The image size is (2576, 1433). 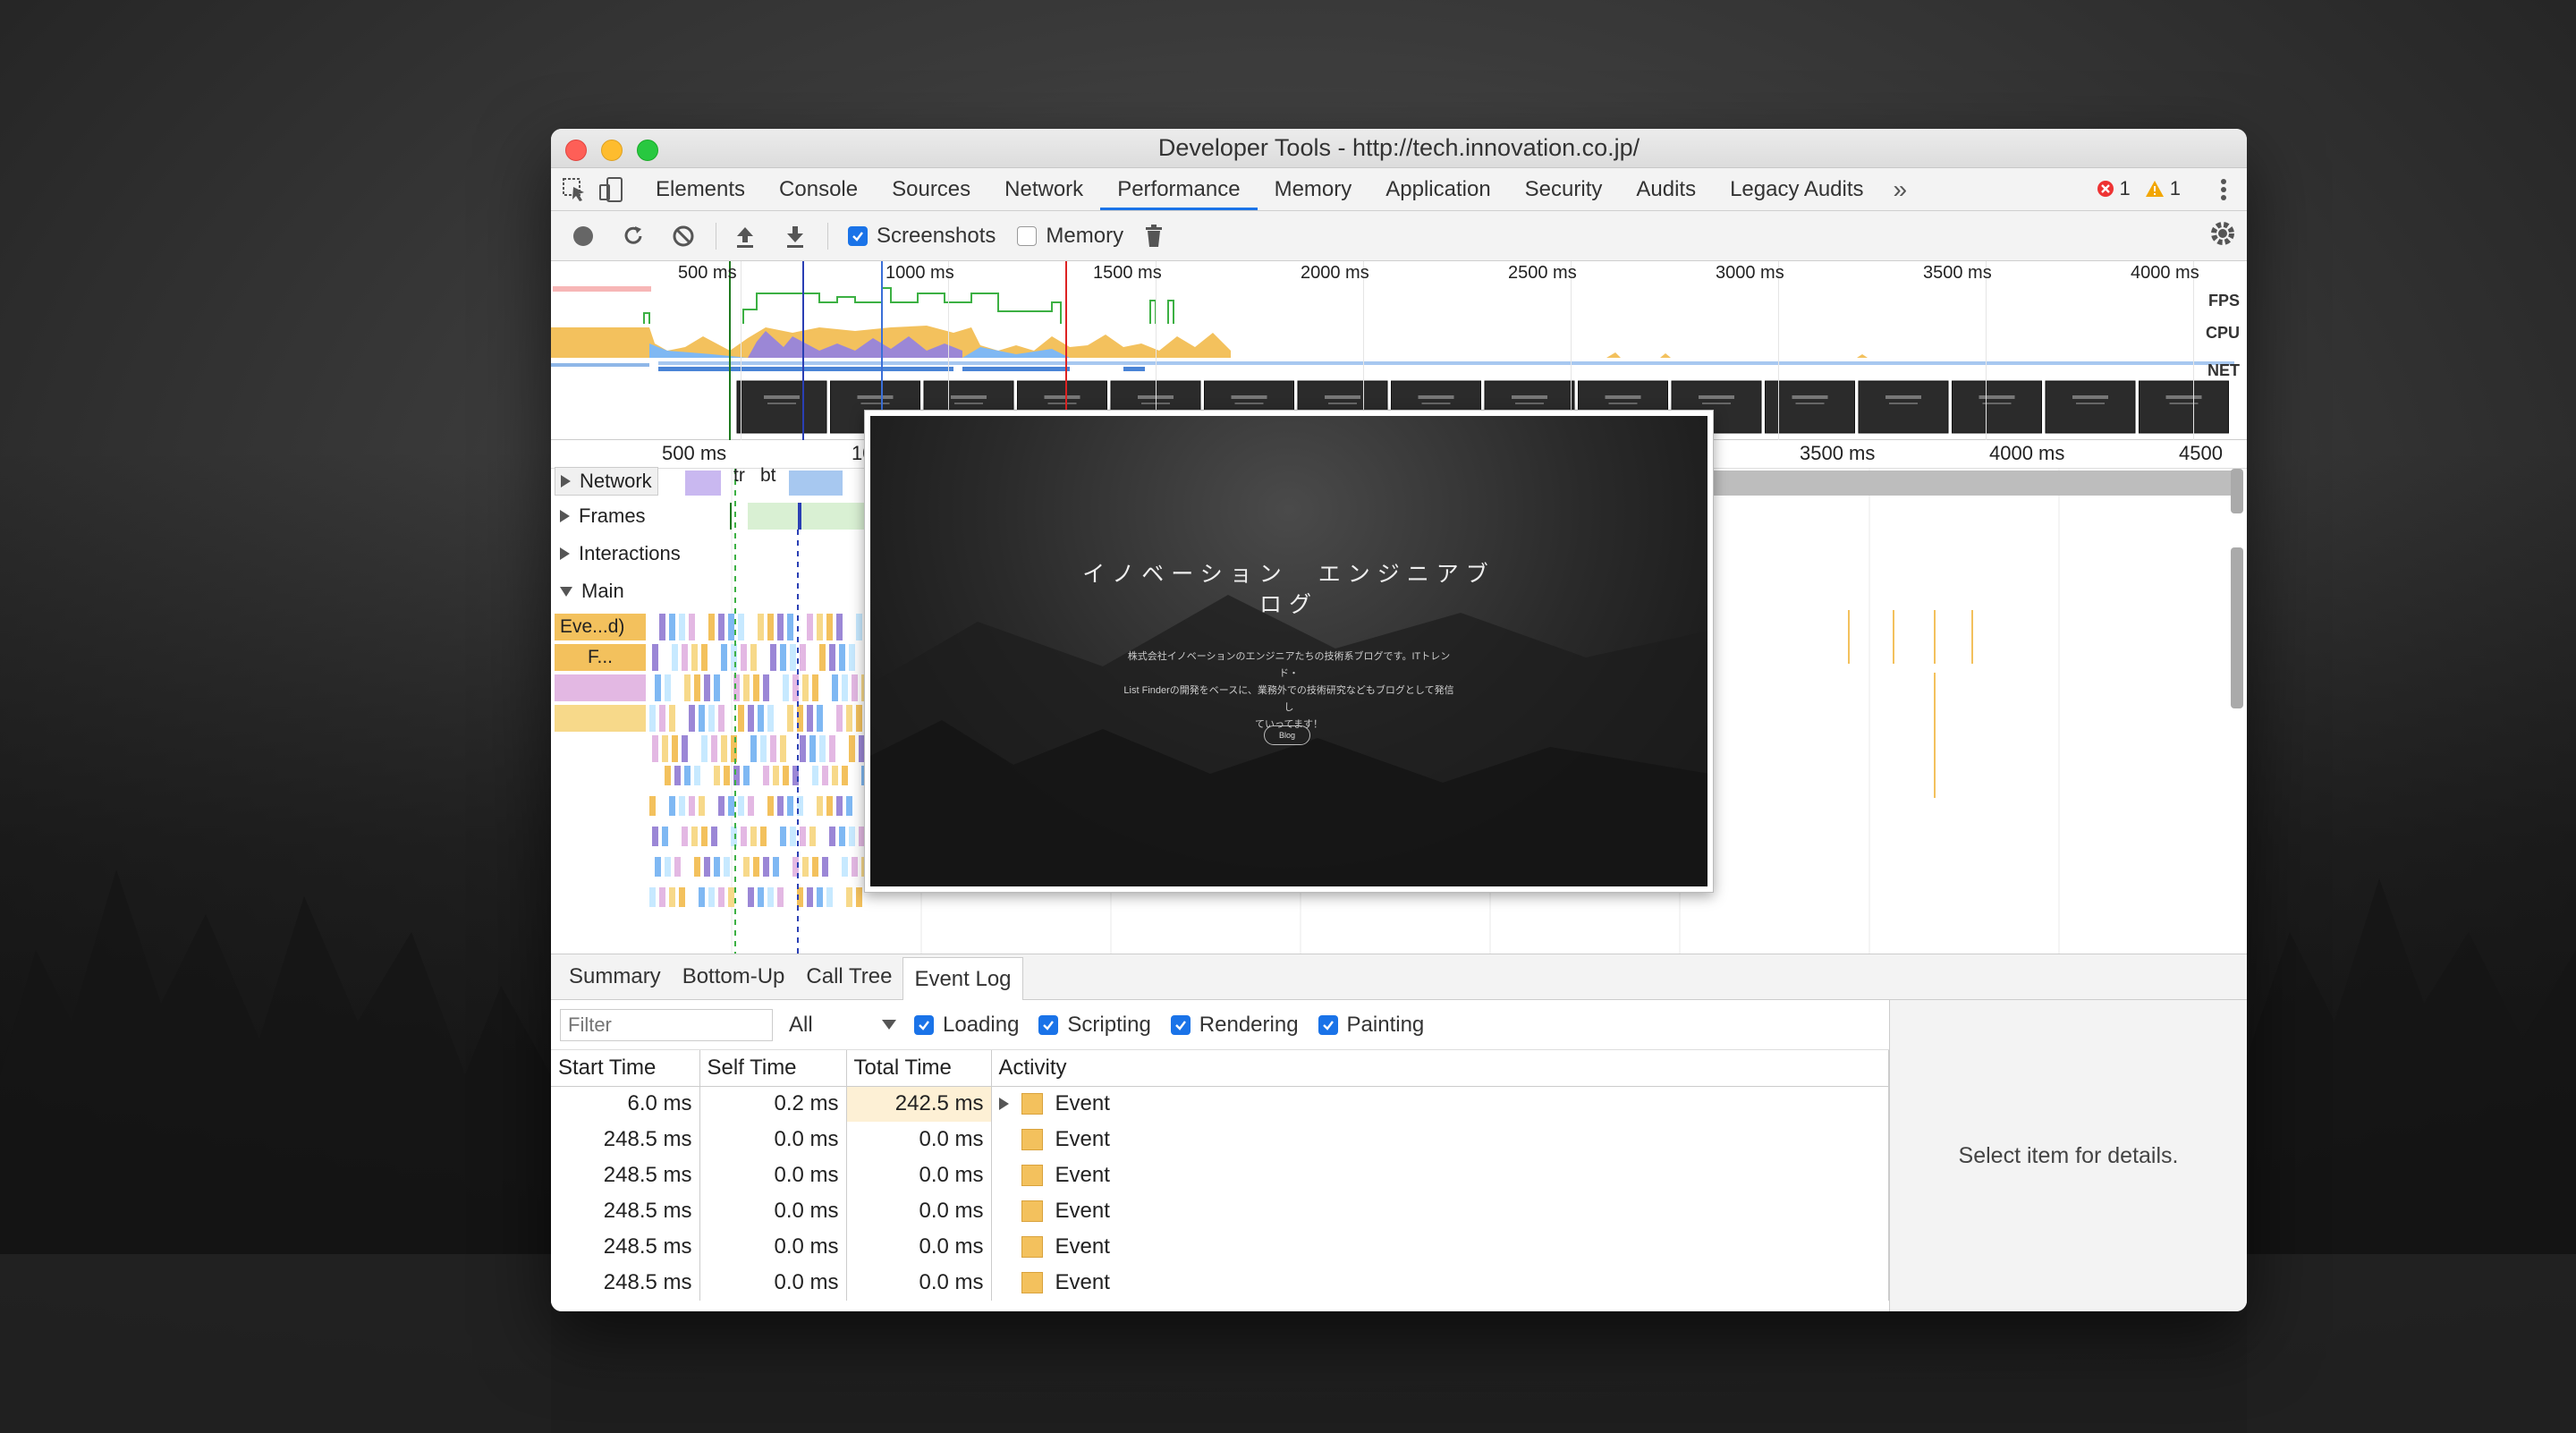 What do you see at coordinates (666, 1024) in the screenshot?
I see `filter-input` at bounding box center [666, 1024].